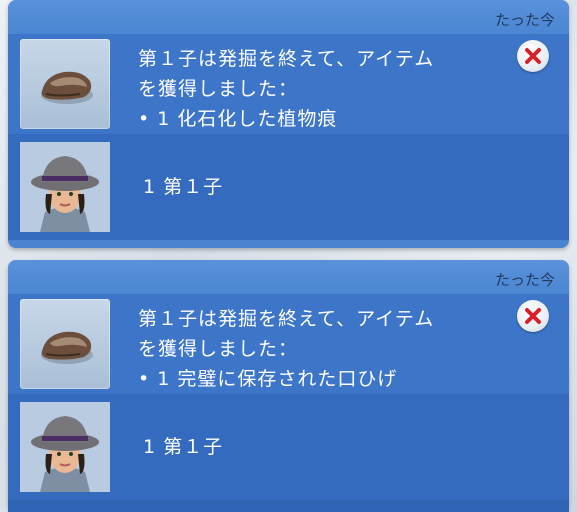 The image size is (577, 512). Describe the element at coordinates (238, 119) in the screenshot. I see `item-line: • 1 化石化した植物痕` at that location.